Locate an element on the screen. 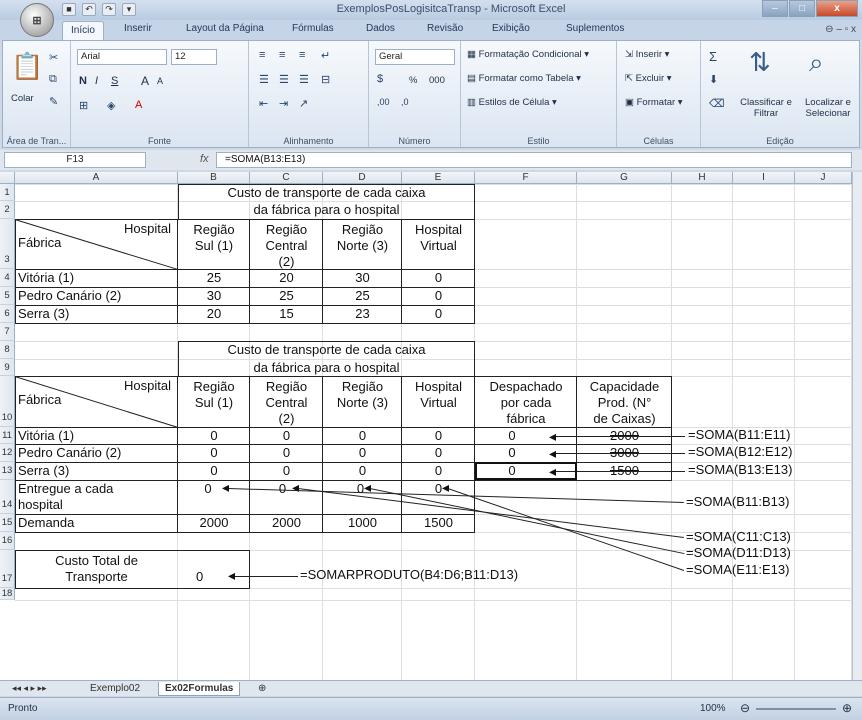  column-header-F: F is located at coordinates (526, 178).